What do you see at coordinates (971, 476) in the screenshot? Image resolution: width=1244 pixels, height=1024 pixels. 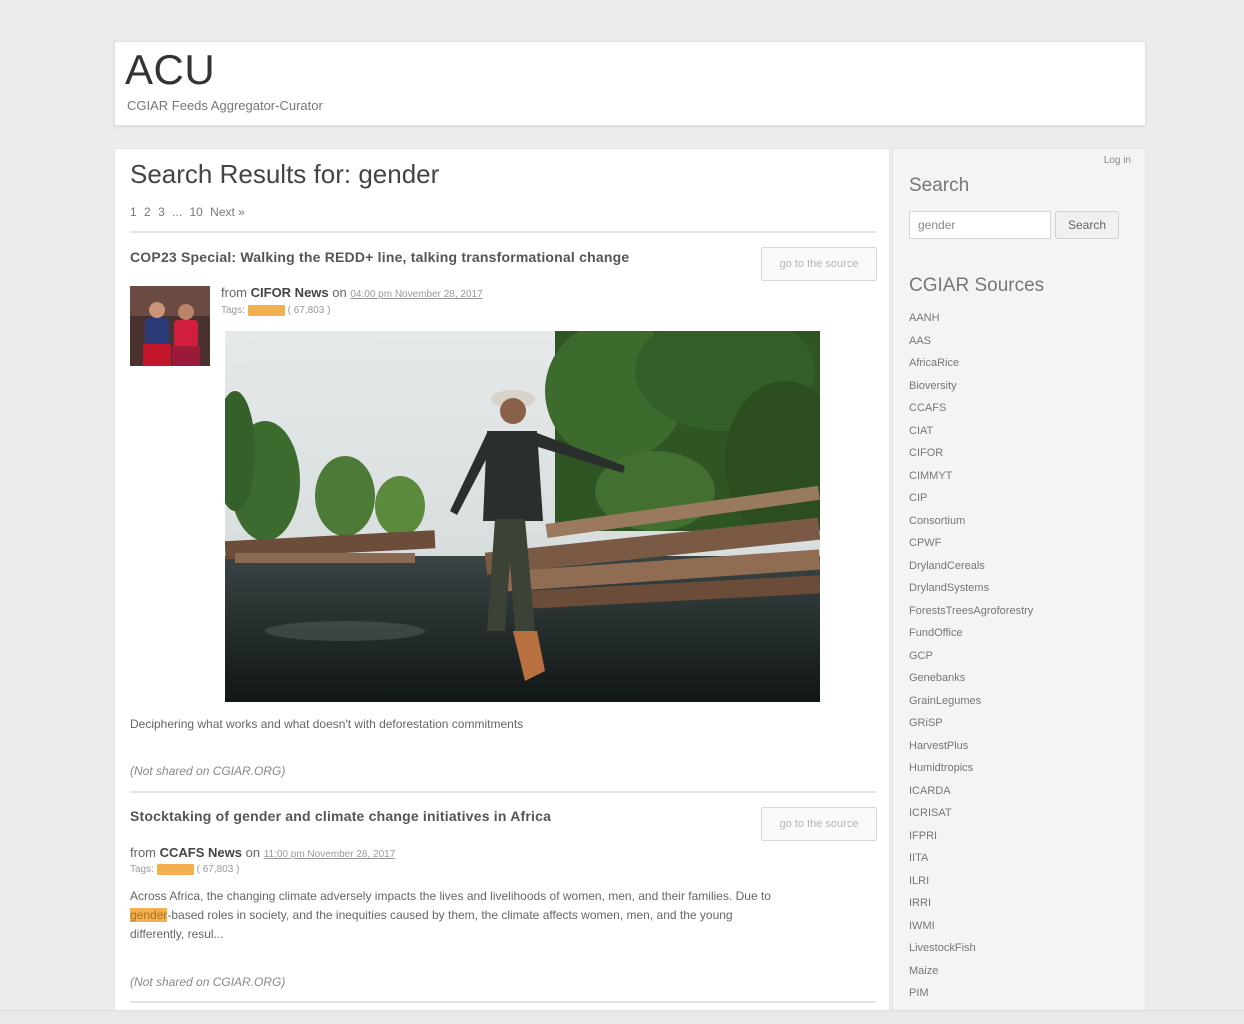 I see `source-link: CIMMYT` at bounding box center [971, 476].